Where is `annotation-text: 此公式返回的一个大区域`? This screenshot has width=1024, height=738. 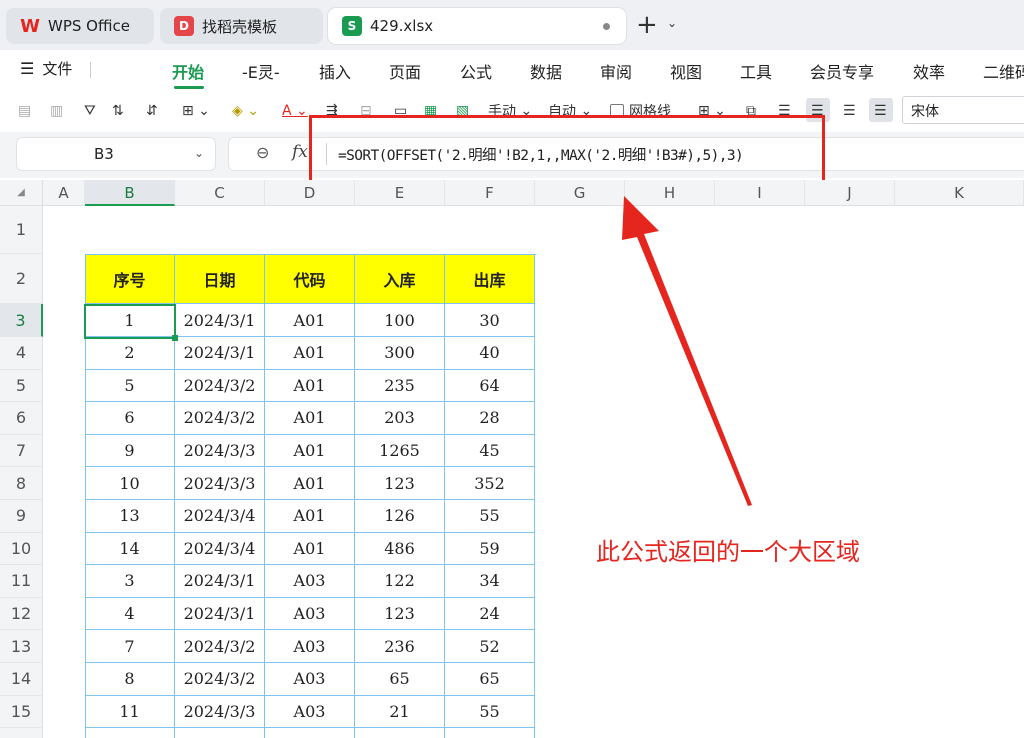 annotation-text: 此公式返回的一个大区域 is located at coordinates (728, 552).